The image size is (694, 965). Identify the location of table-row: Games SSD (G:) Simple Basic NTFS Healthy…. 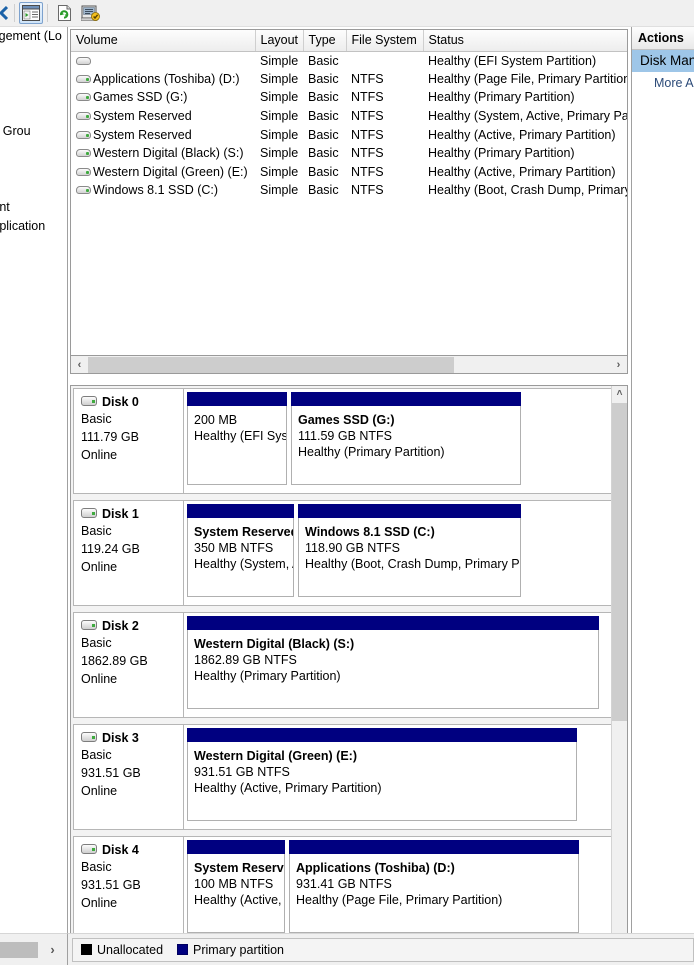
(349, 97).